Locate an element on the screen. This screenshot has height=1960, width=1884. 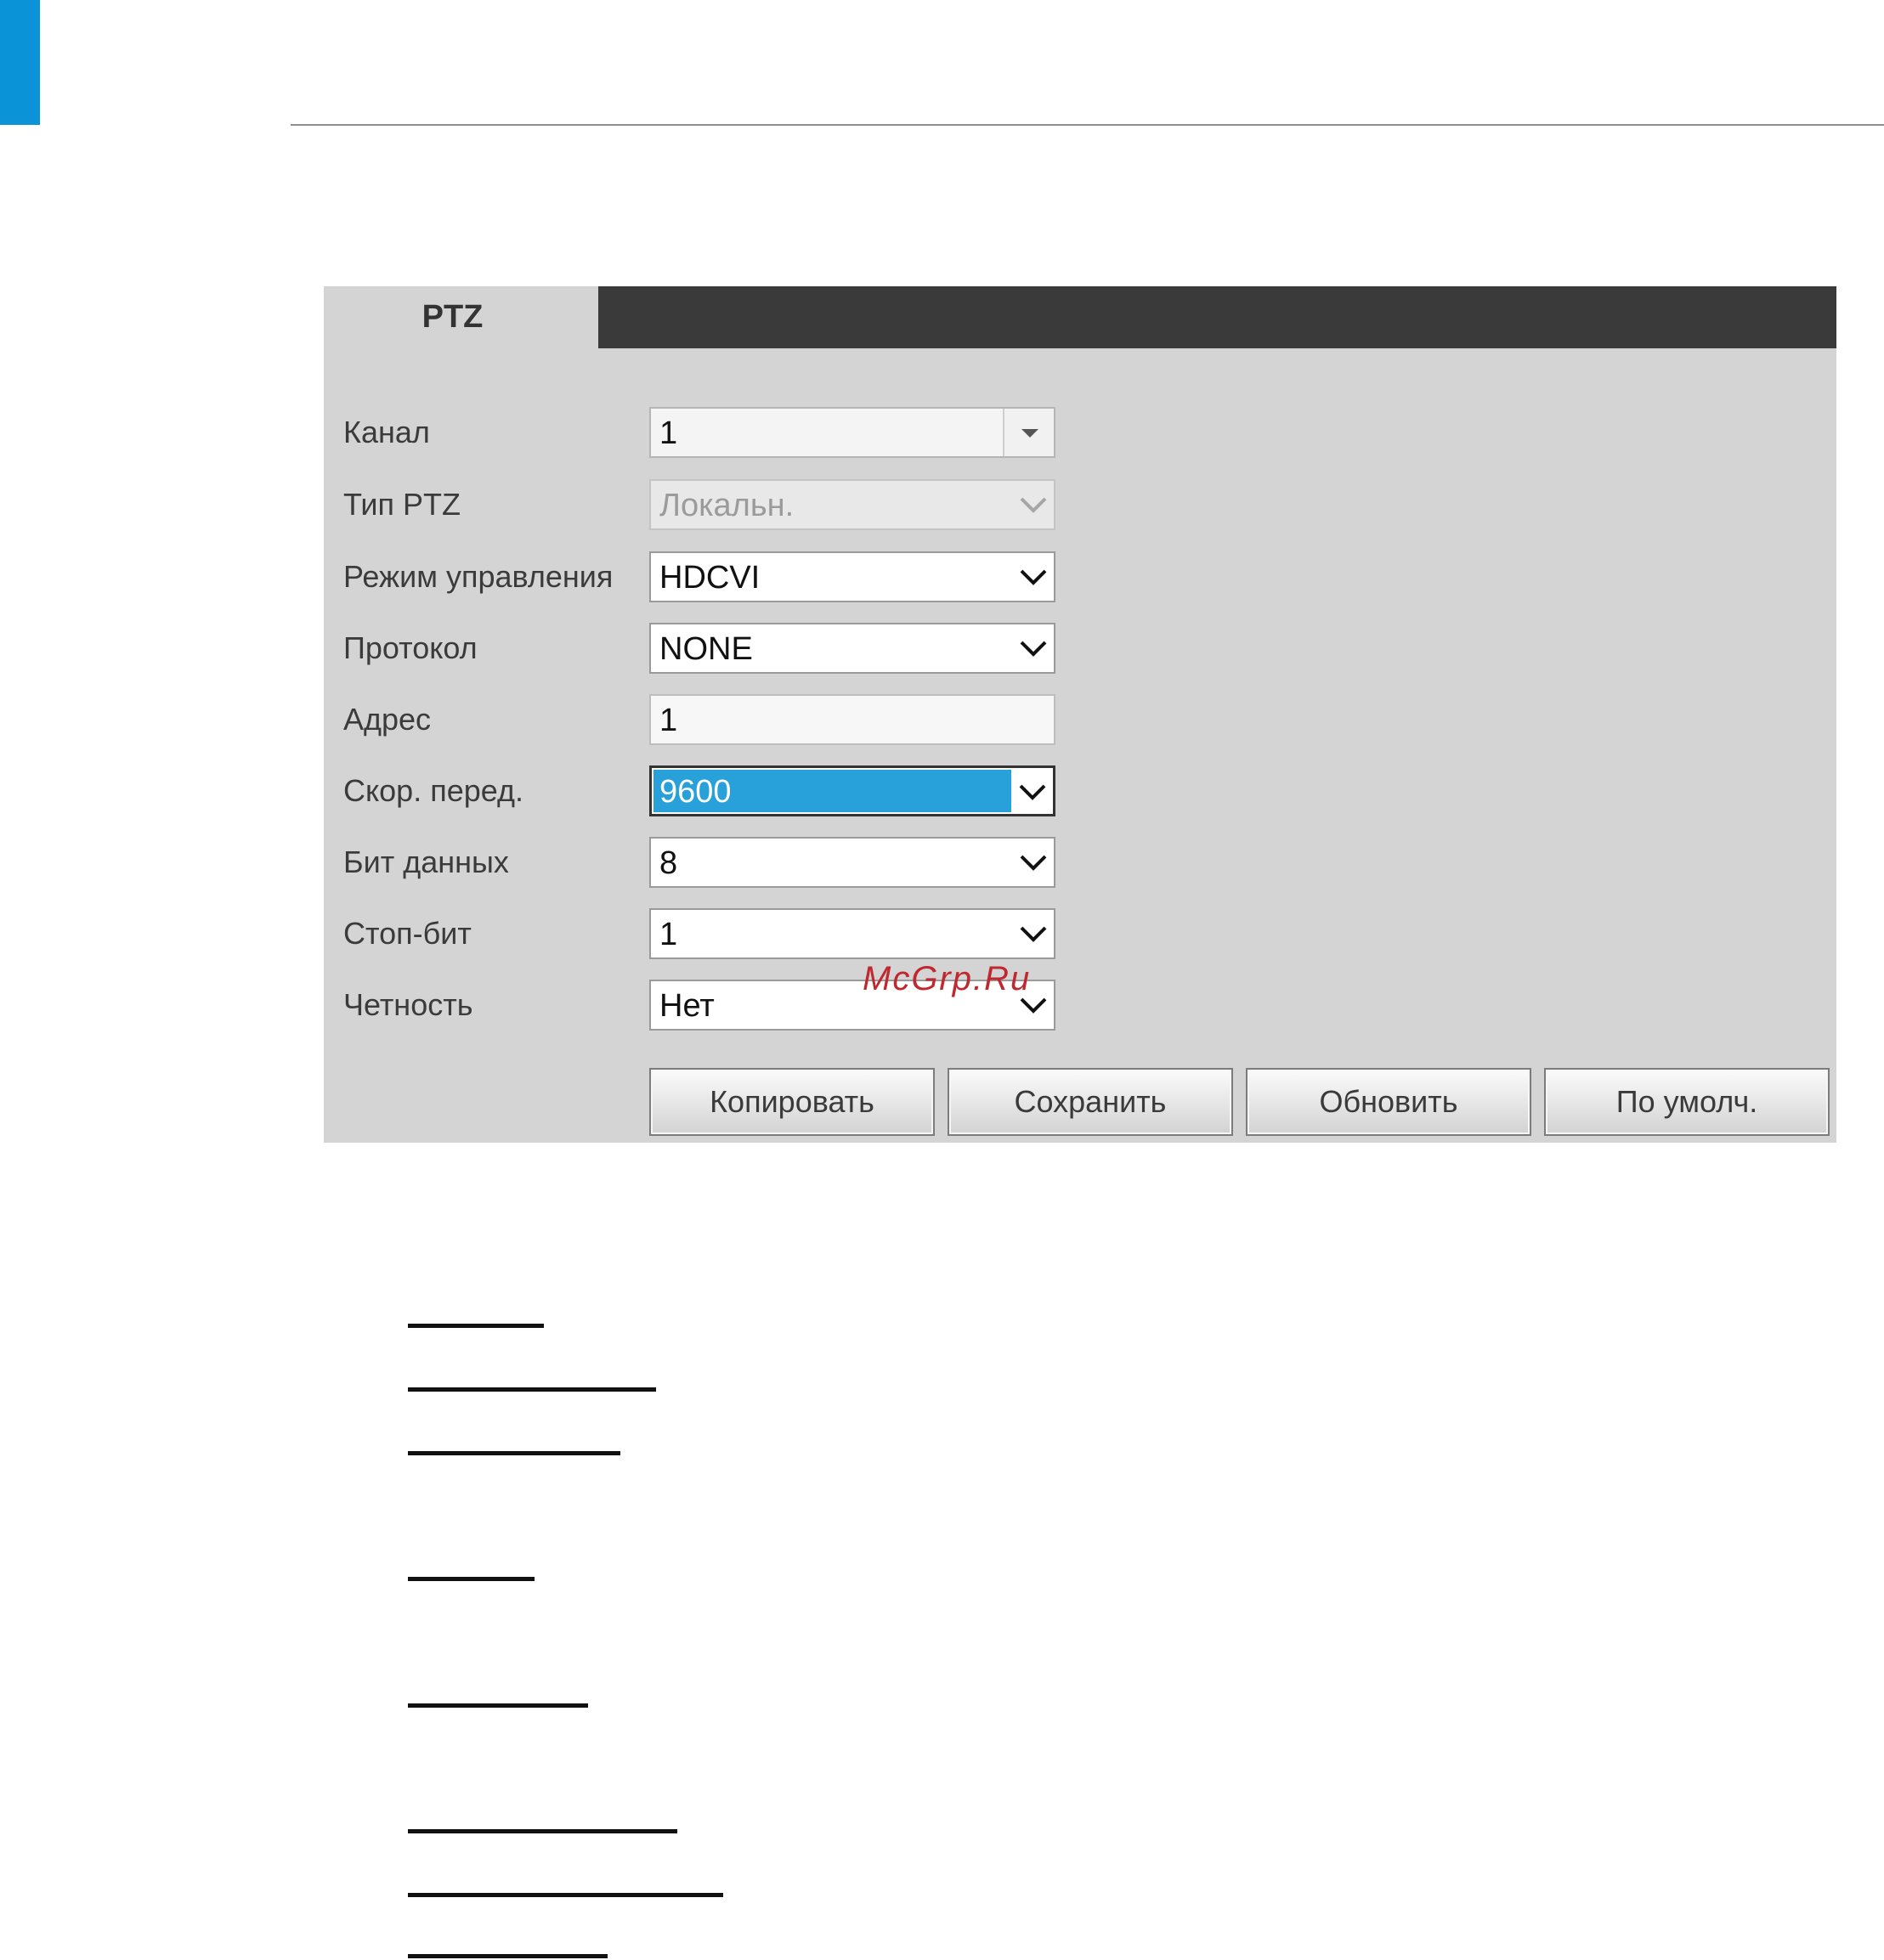
data-bits-select: 8 is located at coordinates (852, 863).